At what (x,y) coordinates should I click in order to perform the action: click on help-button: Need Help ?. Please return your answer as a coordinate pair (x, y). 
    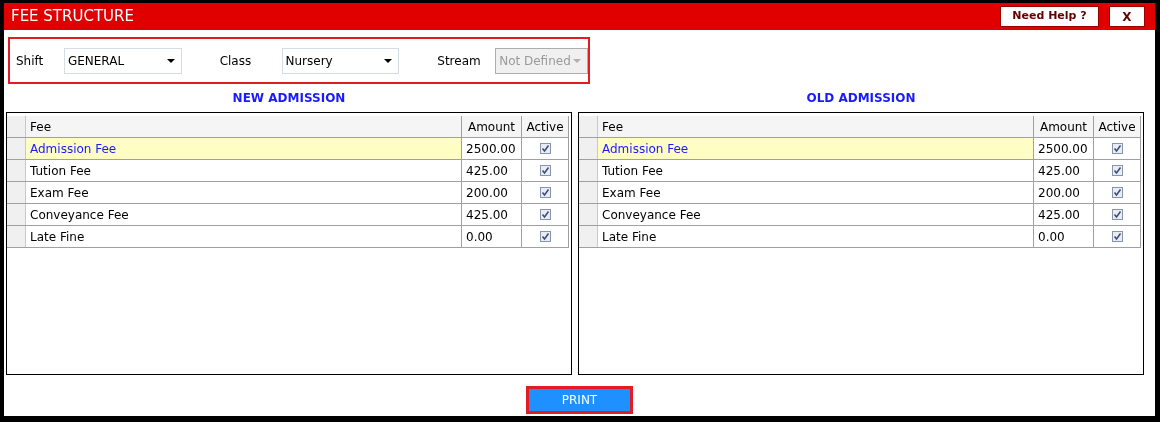
    Looking at the image, I should click on (1049, 16).